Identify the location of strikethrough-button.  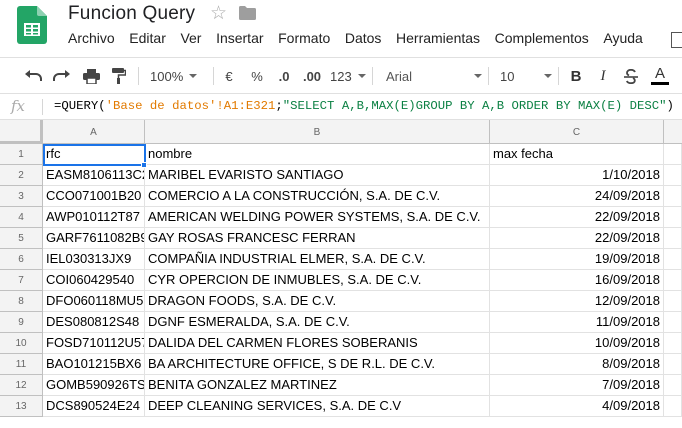
(631, 76).